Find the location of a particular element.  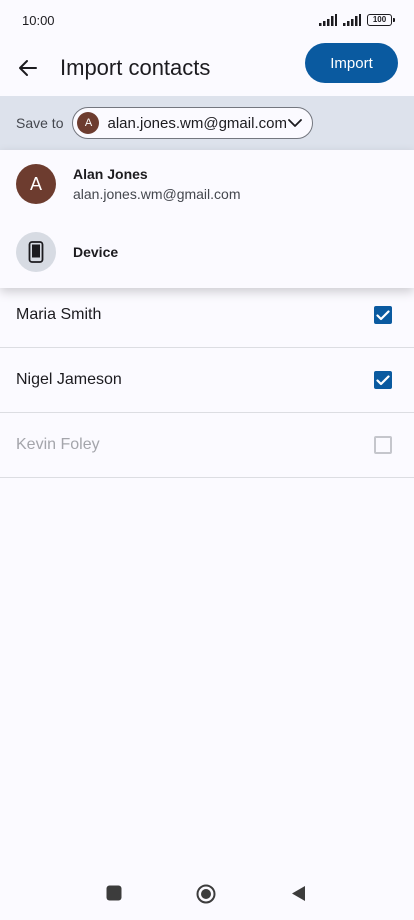

back-nav-button is located at coordinates (298, 893).